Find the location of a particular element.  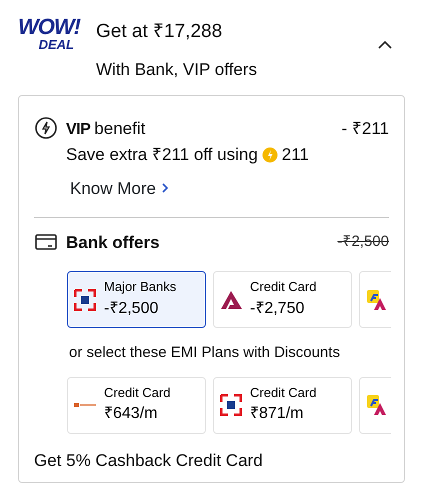

offer-value: -₹2,500 is located at coordinates (132, 308).